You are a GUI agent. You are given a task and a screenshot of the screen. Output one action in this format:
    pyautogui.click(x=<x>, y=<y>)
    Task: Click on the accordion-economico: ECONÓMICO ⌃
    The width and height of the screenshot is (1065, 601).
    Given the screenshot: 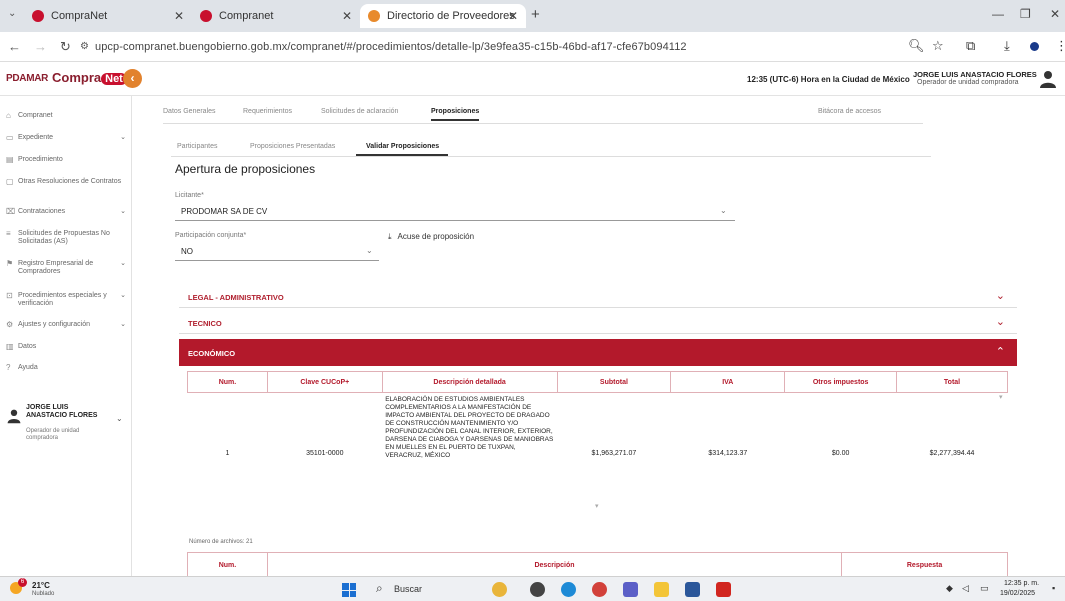 What is the action you would take?
    pyautogui.click(x=598, y=352)
    